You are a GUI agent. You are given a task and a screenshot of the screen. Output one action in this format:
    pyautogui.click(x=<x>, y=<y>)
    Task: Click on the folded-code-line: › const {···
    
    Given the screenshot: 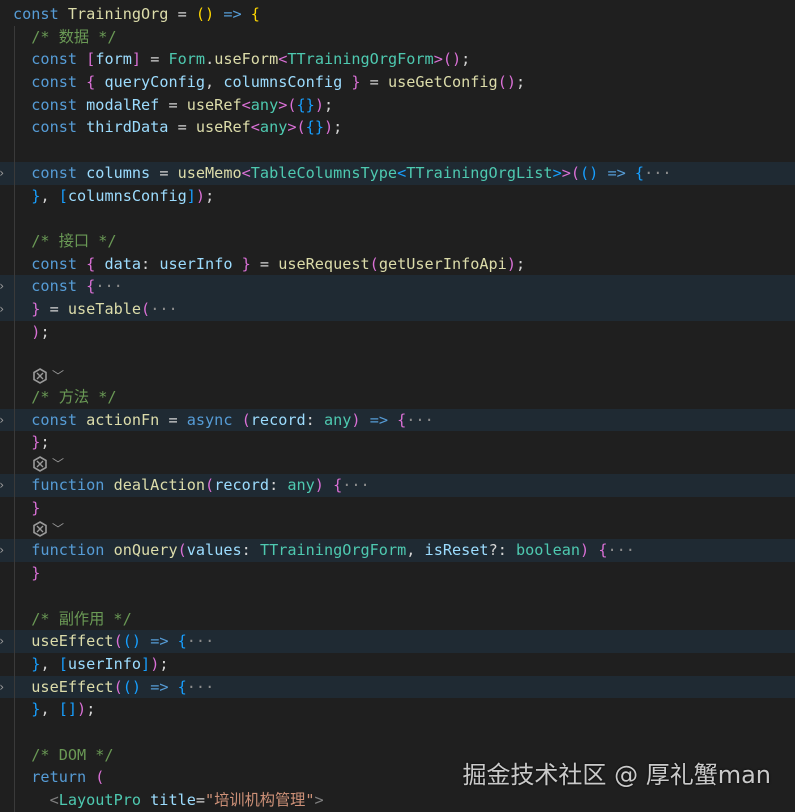 What is the action you would take?
    pyautogui.click(x=397, y=286)
    